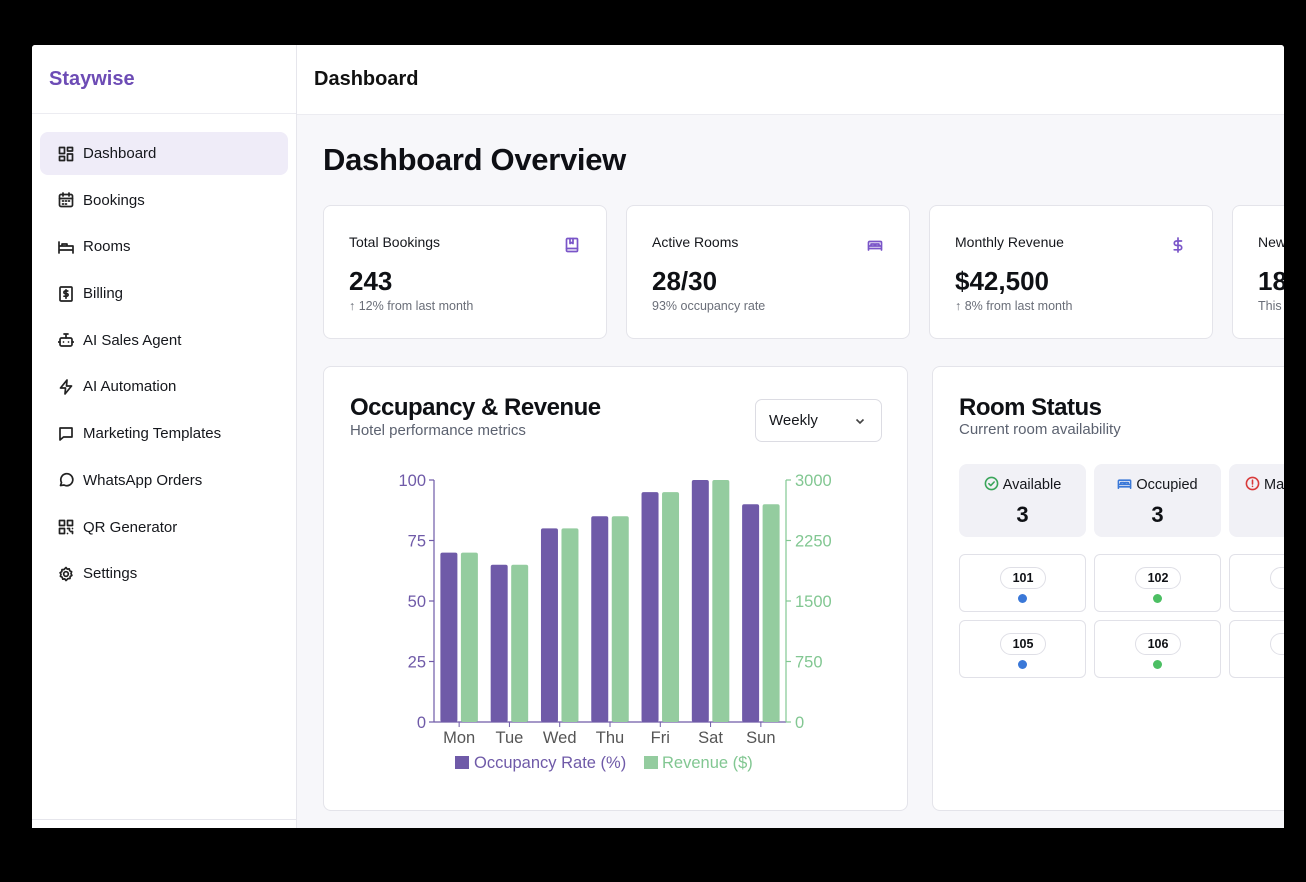 This screenshot has width=1306, height=882. Describe the element at coordinates (474, 159) in the screenshot. I see `page-title: Dashboard Overview` at that location.